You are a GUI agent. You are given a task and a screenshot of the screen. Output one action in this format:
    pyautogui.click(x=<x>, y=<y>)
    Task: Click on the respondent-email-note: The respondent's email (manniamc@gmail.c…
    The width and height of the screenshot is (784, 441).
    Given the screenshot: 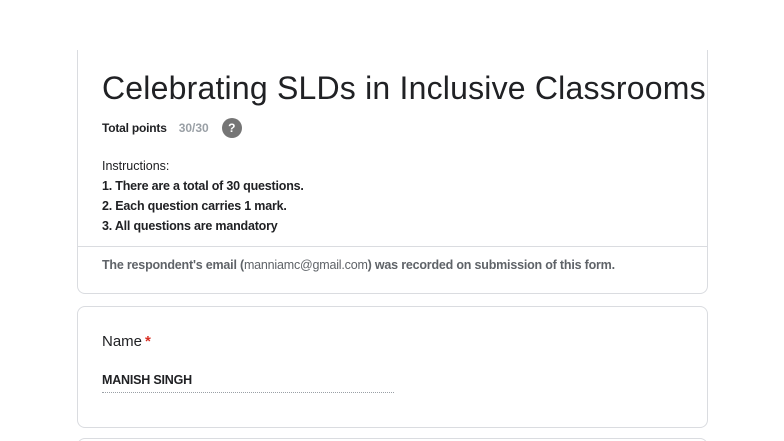 What is the action you would take?
    pyautogui.click(x=358, y=265)
    